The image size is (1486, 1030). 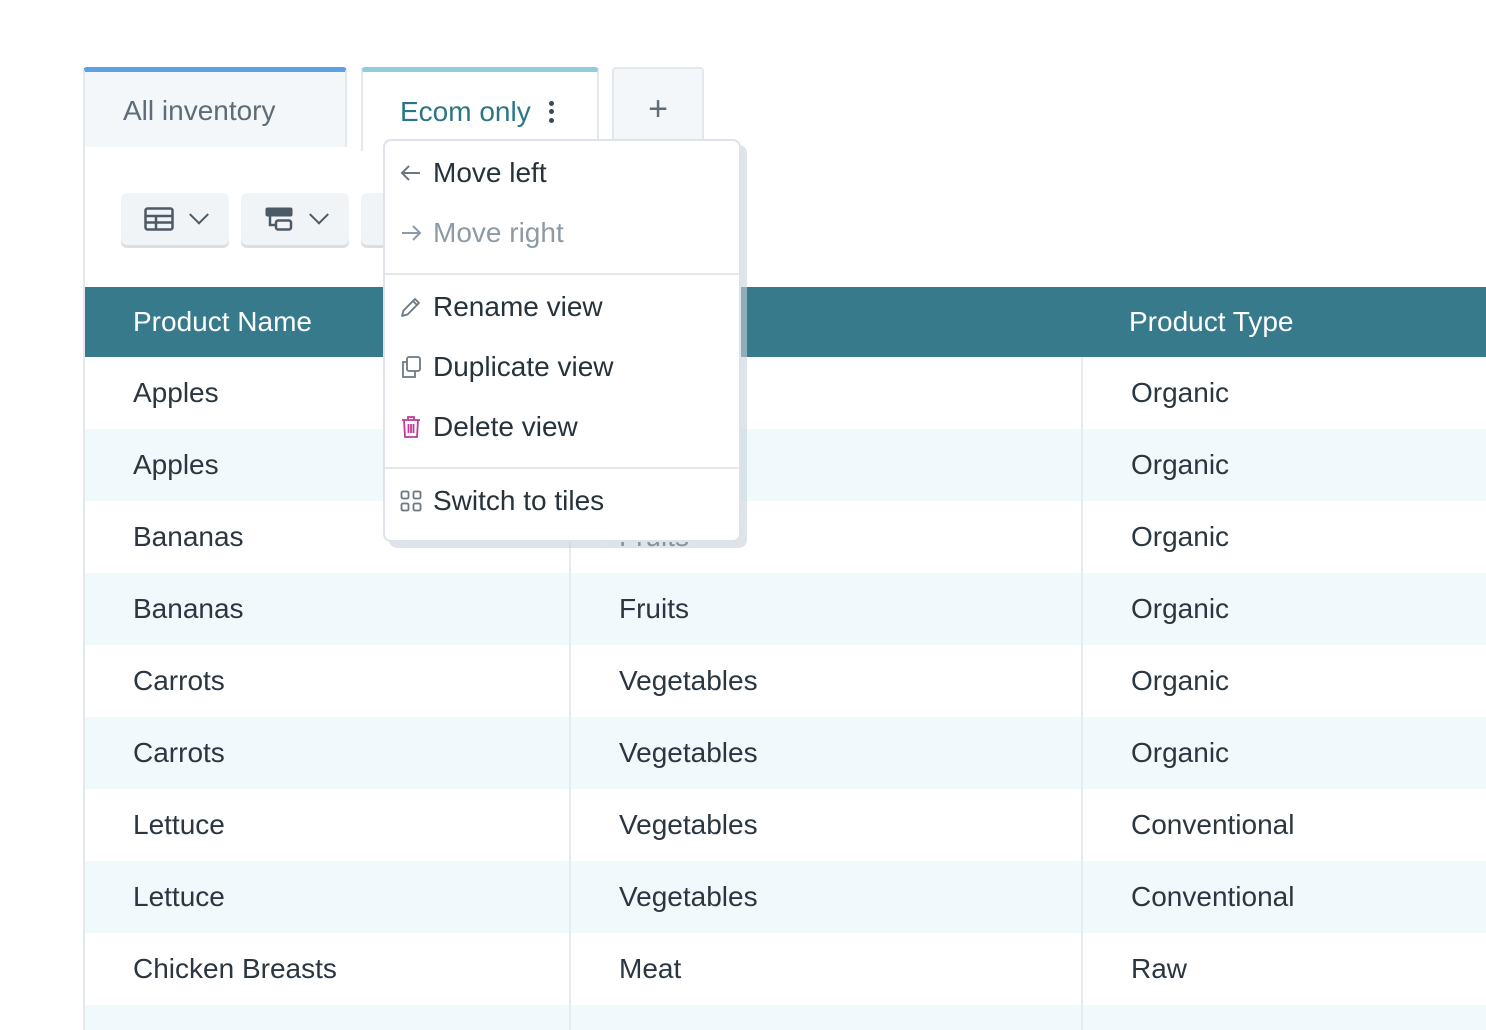 What do you see at coordinates (825, 609) in the screenshot?
I see `cell-category: Fruits` at bounding box center [825, 609].